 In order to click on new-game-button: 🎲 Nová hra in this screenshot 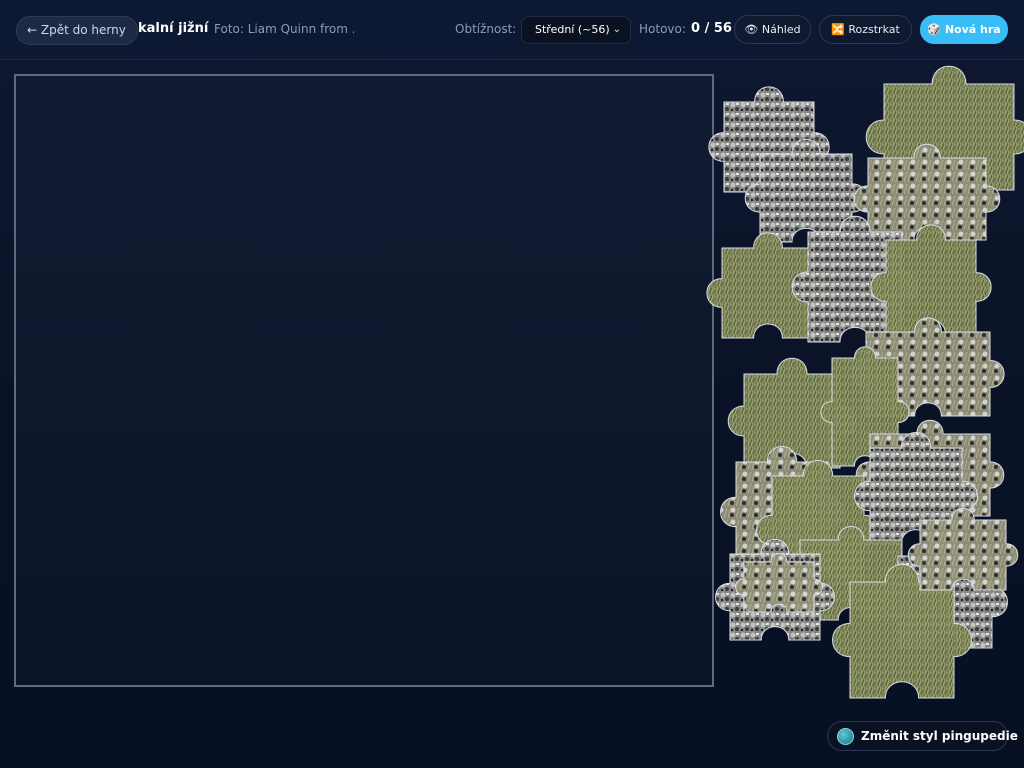, I will do `click(964, 29)`.